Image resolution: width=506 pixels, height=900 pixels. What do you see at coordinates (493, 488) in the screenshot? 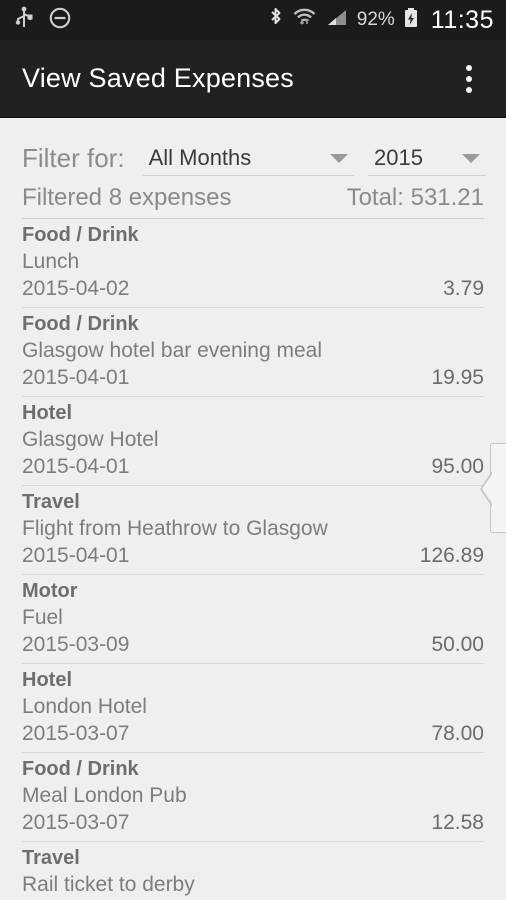
I see `fast-scroll-thumb` at bounding box center [493, 488].